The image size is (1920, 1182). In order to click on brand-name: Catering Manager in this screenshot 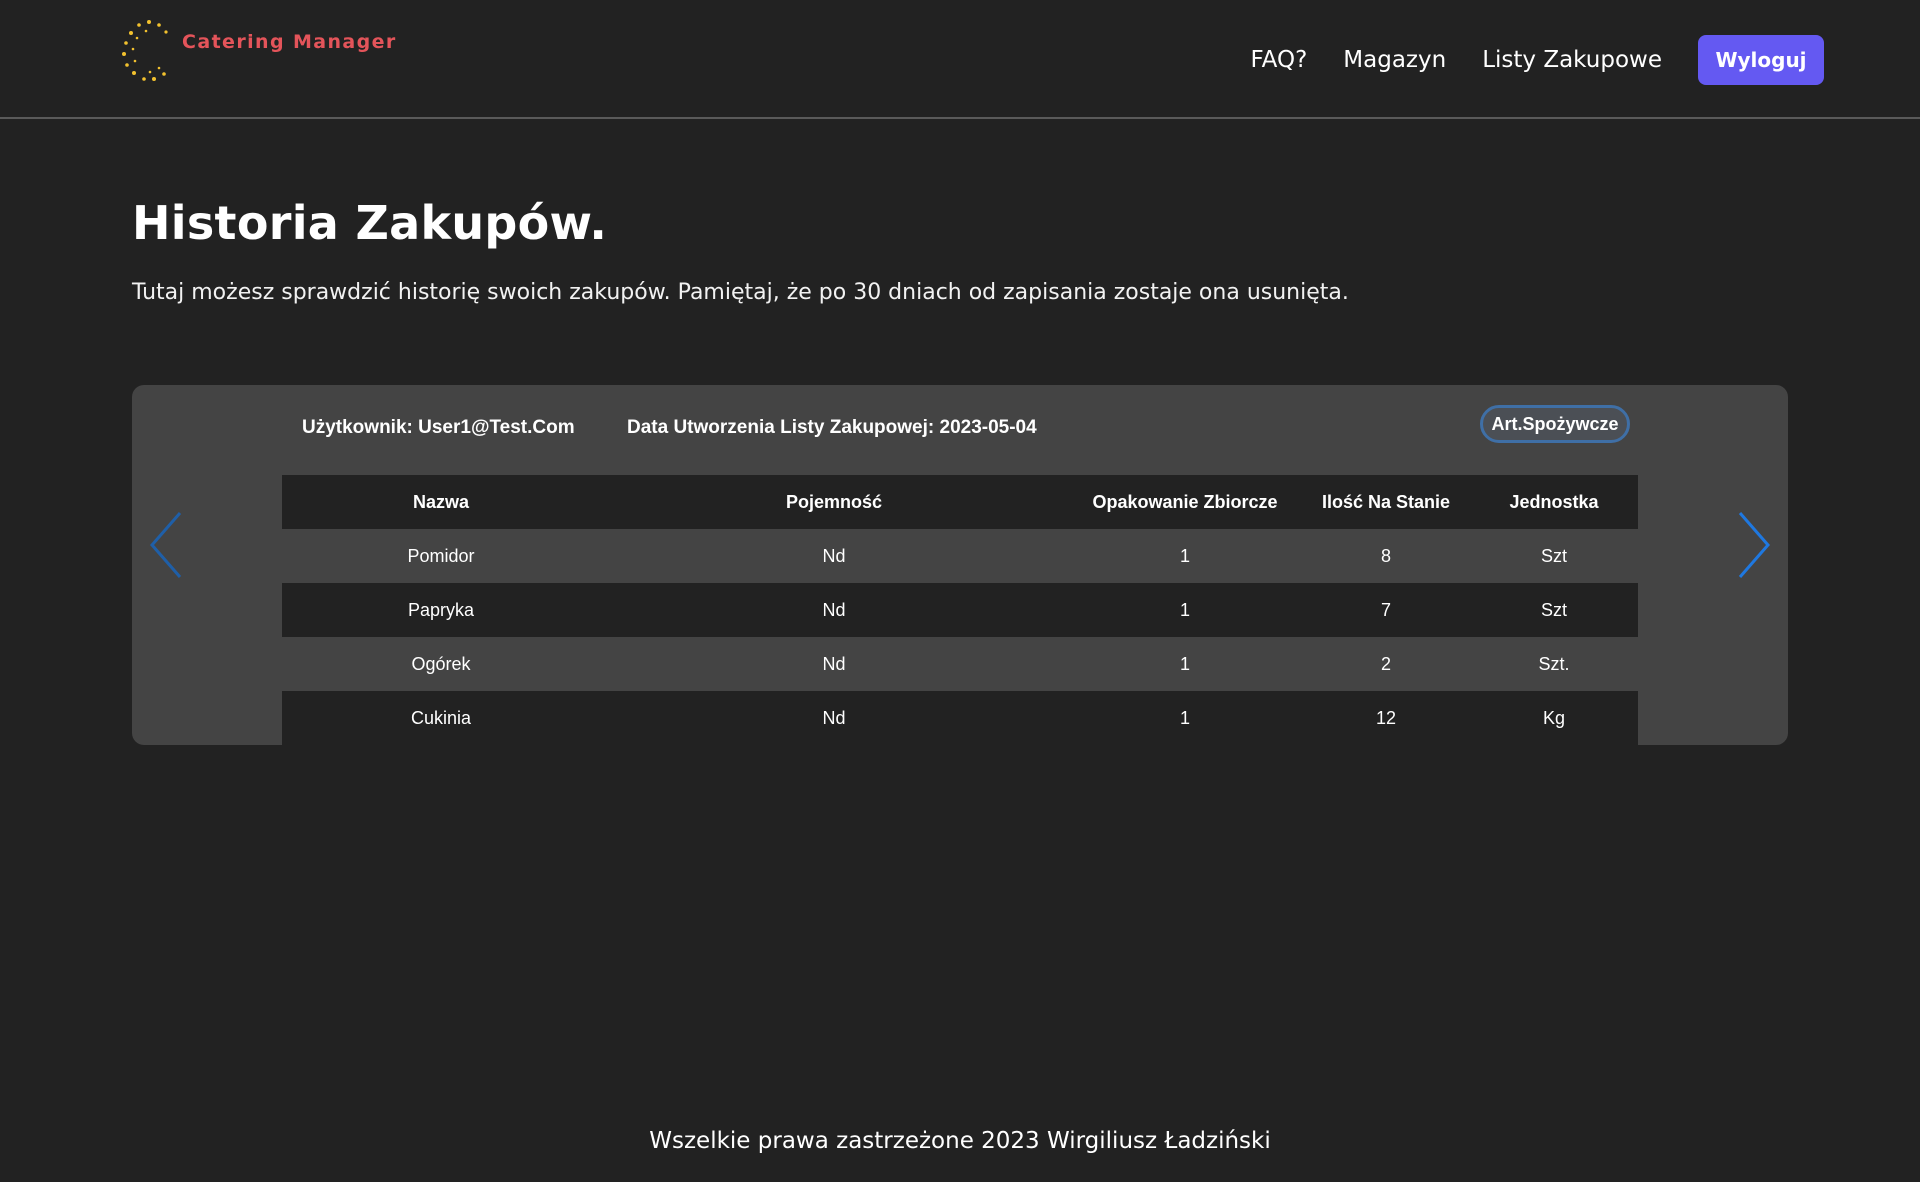, I will do `click(289, 42)`.